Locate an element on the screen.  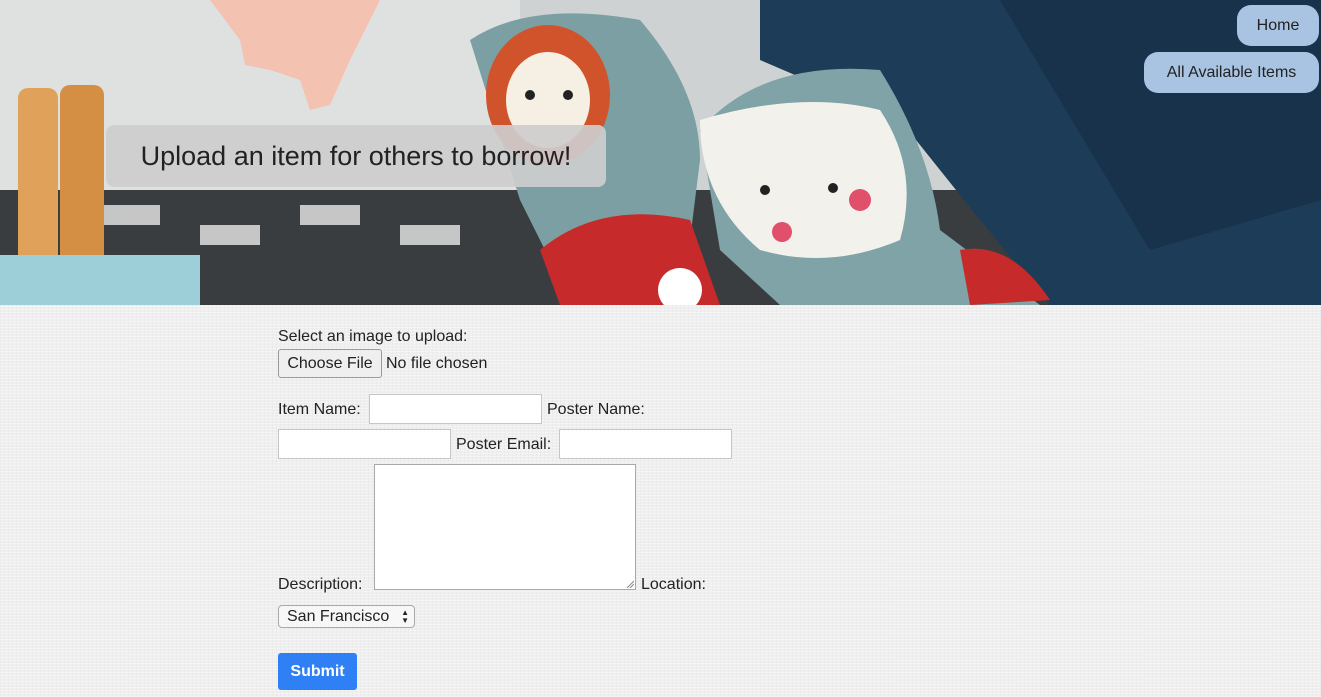
poster-name-label: Poster Name: is located at coordinates (596, 409).